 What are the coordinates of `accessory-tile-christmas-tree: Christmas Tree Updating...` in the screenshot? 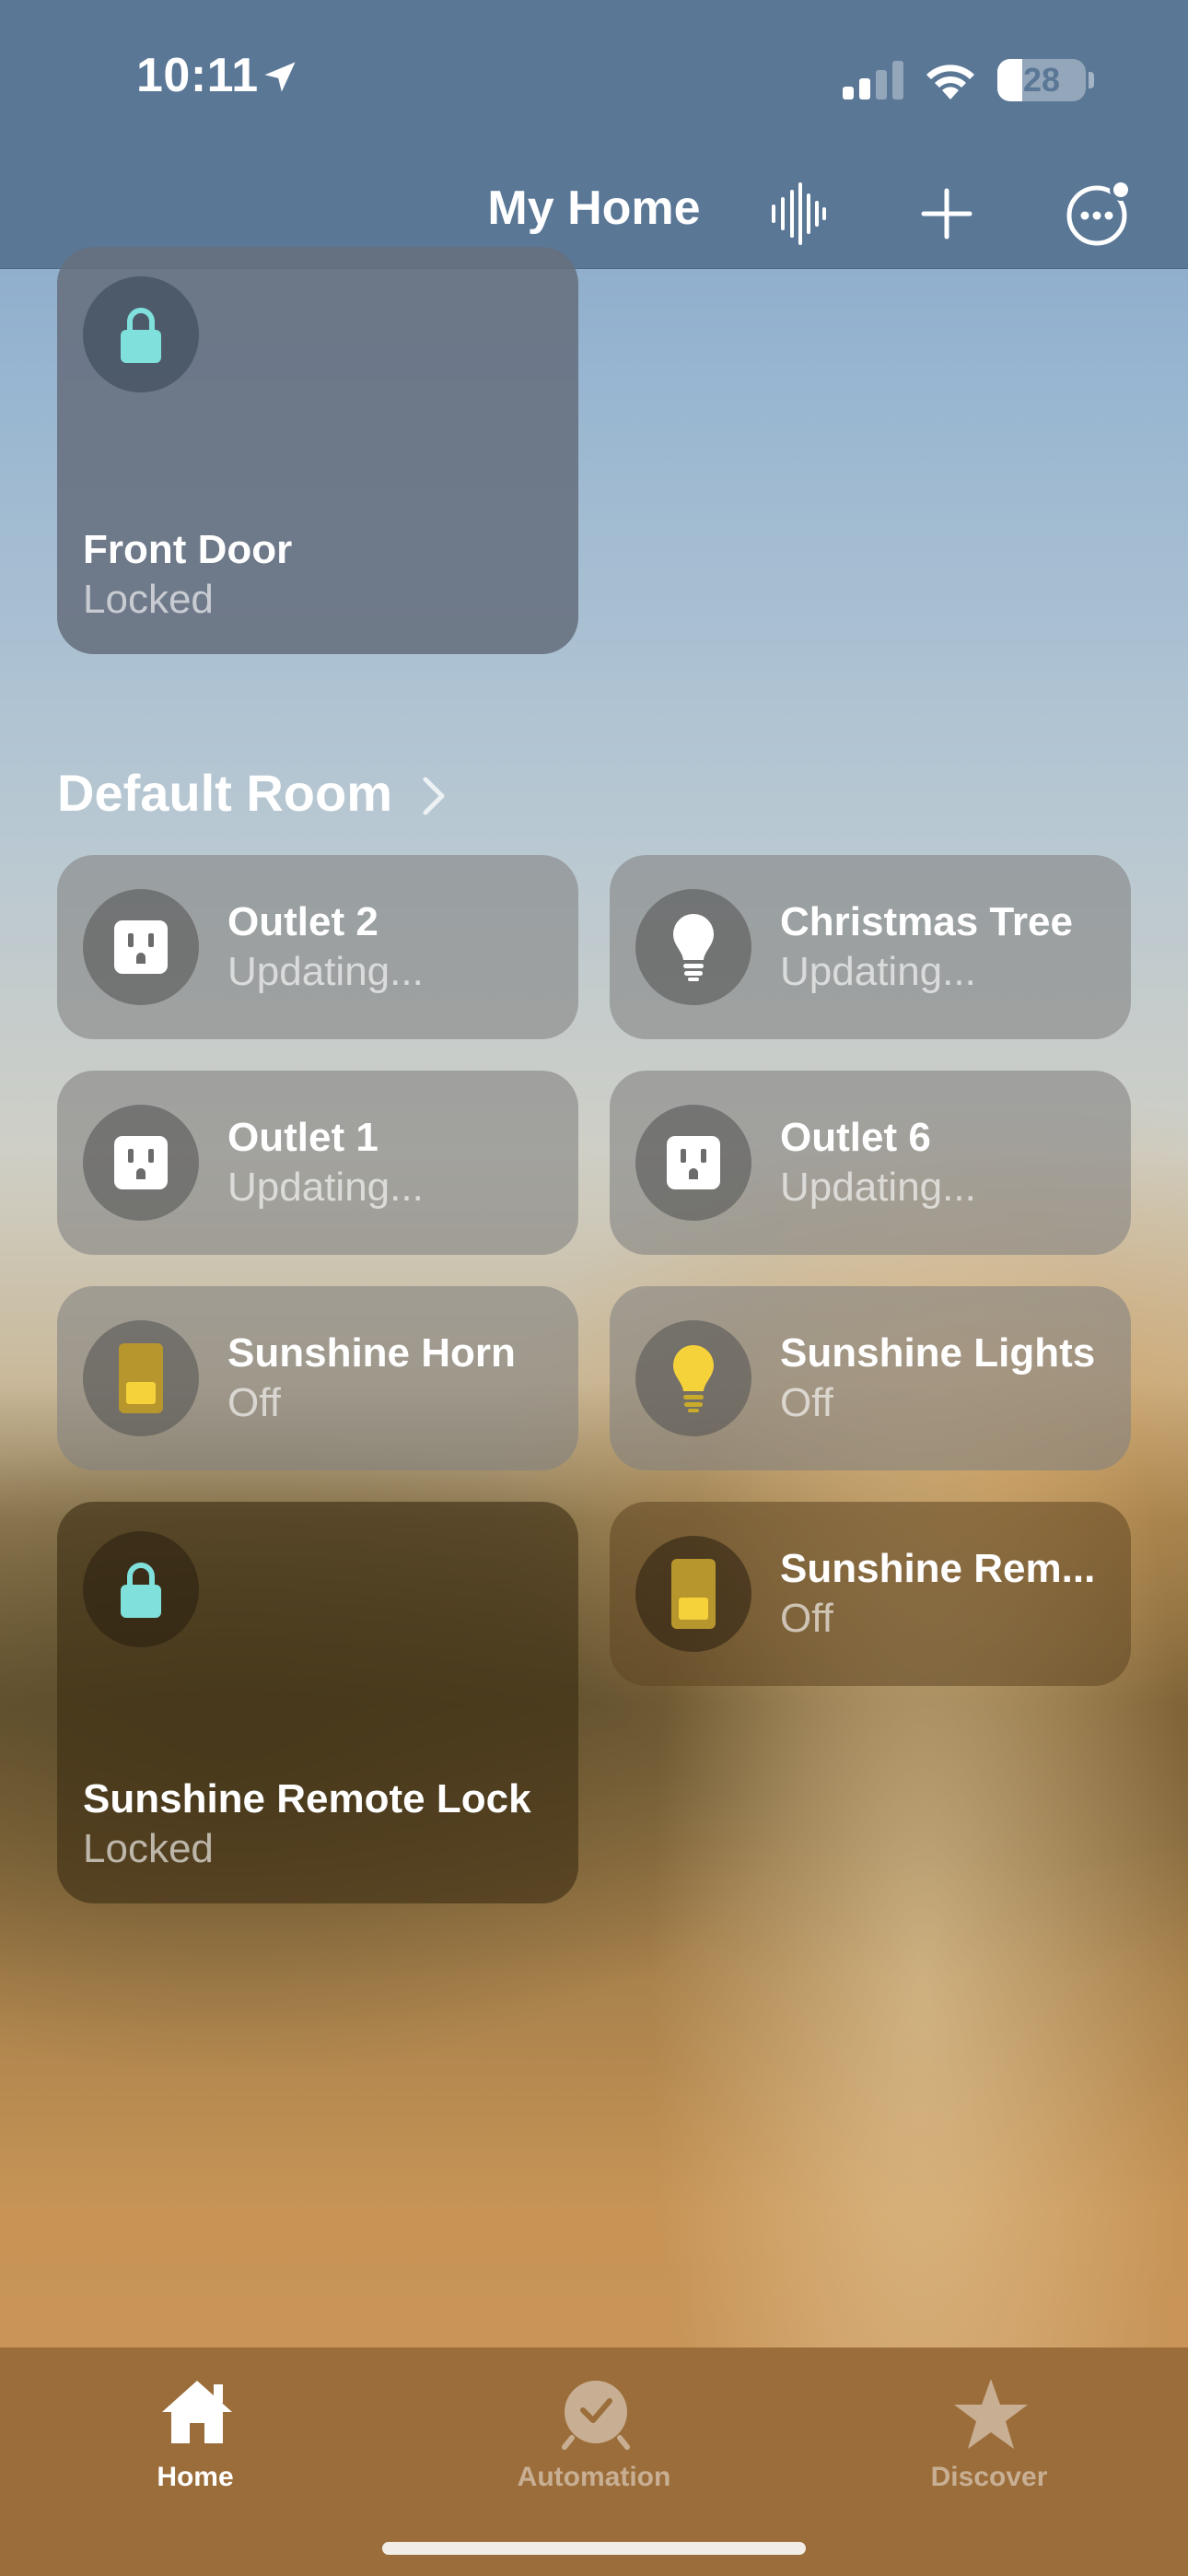 It's located at (870, 947).